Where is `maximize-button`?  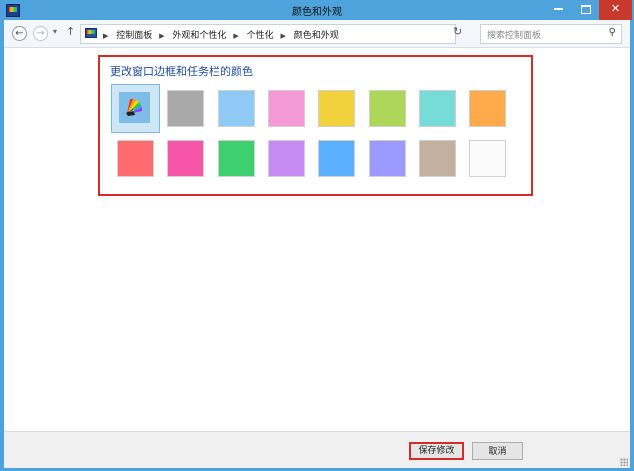
maximize-button is located at coordinates (585, 10).